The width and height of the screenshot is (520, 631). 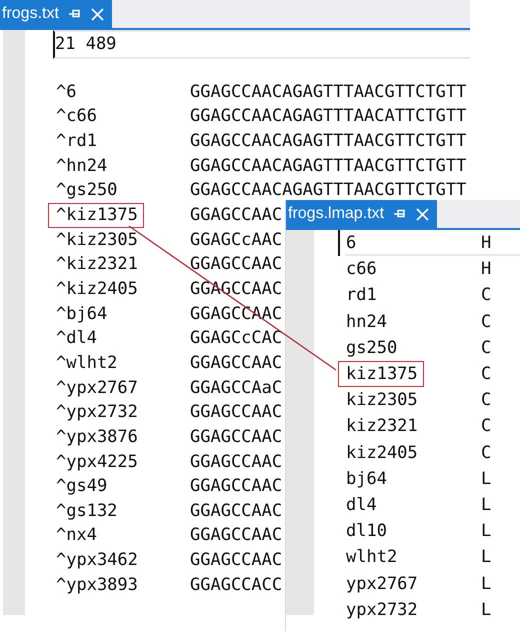 I want to click on sample-name: ^ypx2767, so click(x=97, y=388).